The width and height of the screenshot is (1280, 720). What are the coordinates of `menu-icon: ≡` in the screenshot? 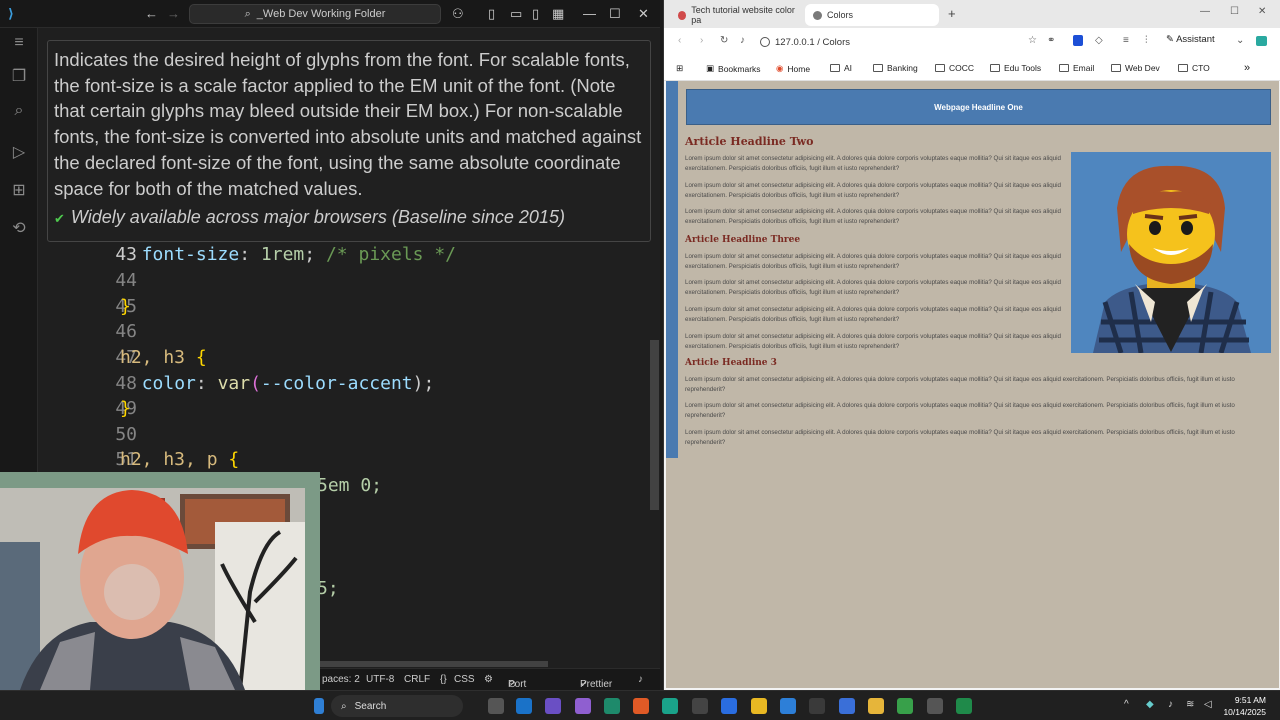 It's located at (19, 44).